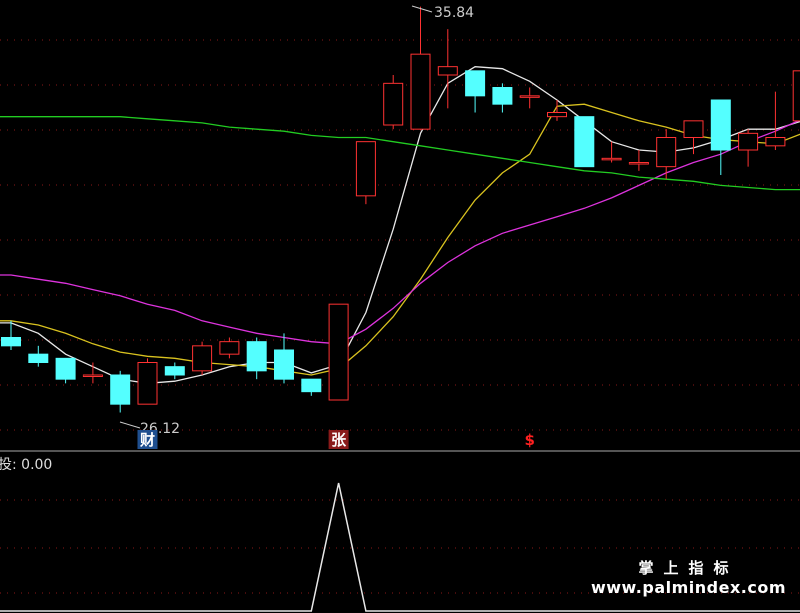 The height and width of the screenshot is (613, 800). I want to click on min-price-arrow, so click(130, 425).